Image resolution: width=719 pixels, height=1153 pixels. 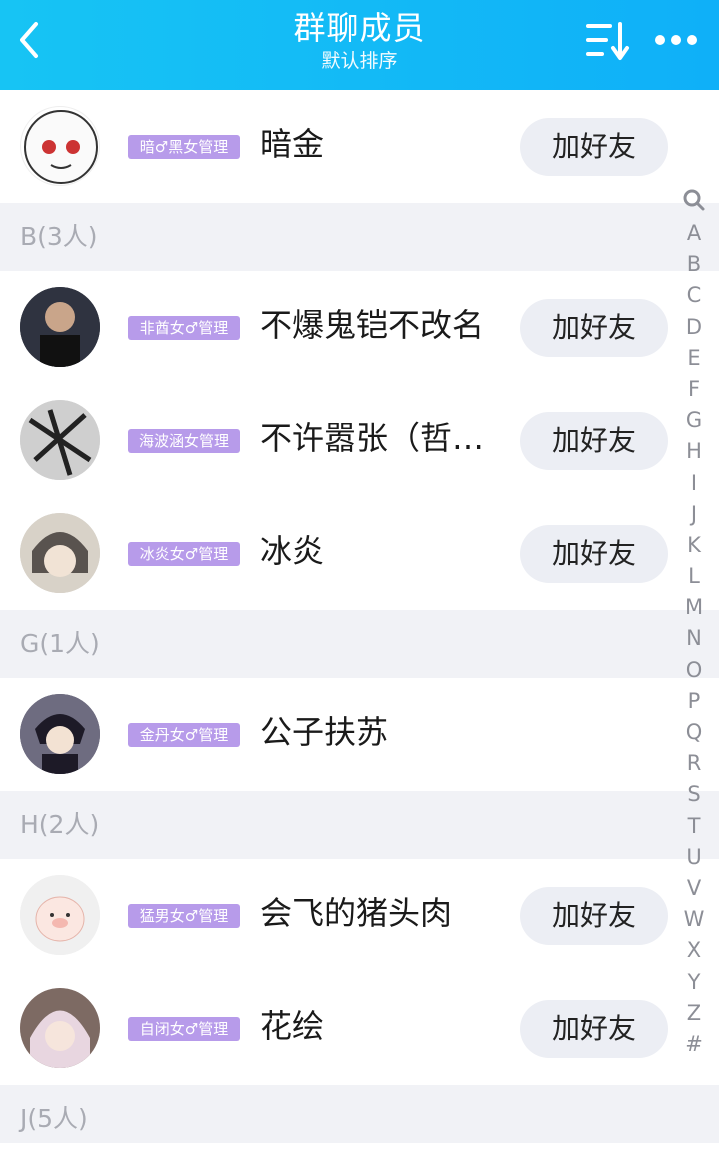 What do you see at coordinates (608, 40) in the screenshot?
I see `sort-icon` at bounding box center [608, 40].